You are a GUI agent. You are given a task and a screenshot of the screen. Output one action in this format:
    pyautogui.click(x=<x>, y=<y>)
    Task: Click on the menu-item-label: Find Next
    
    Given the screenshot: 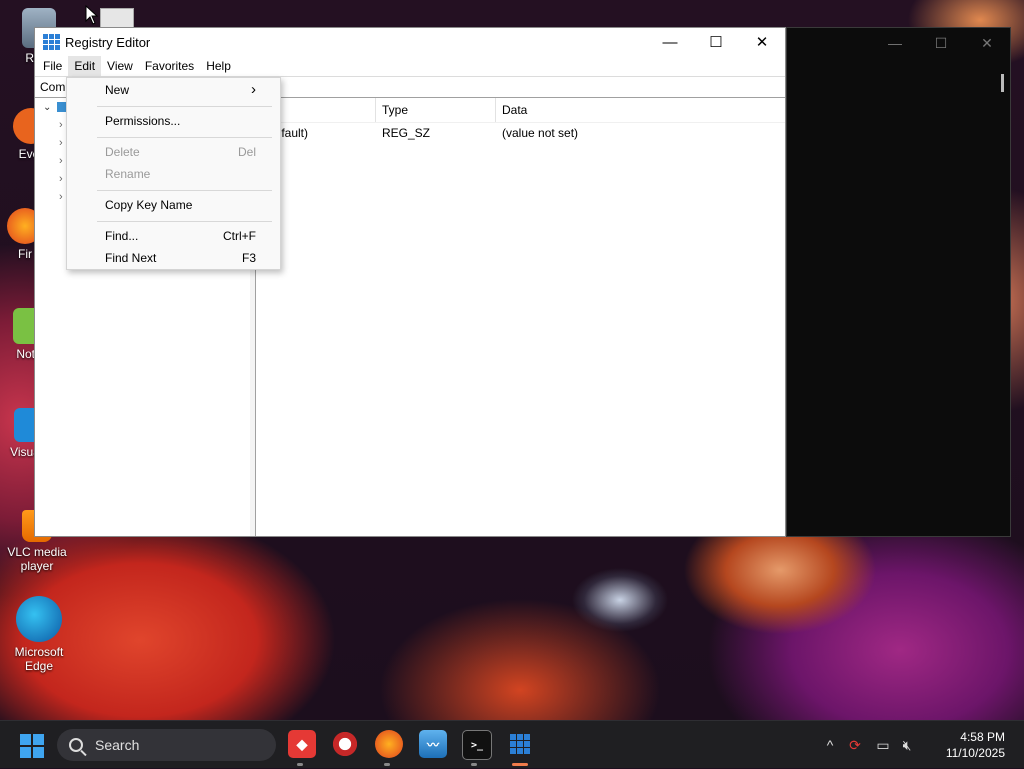 What is the action you would take?
    pyautogui.click(x=131, y=258)
    